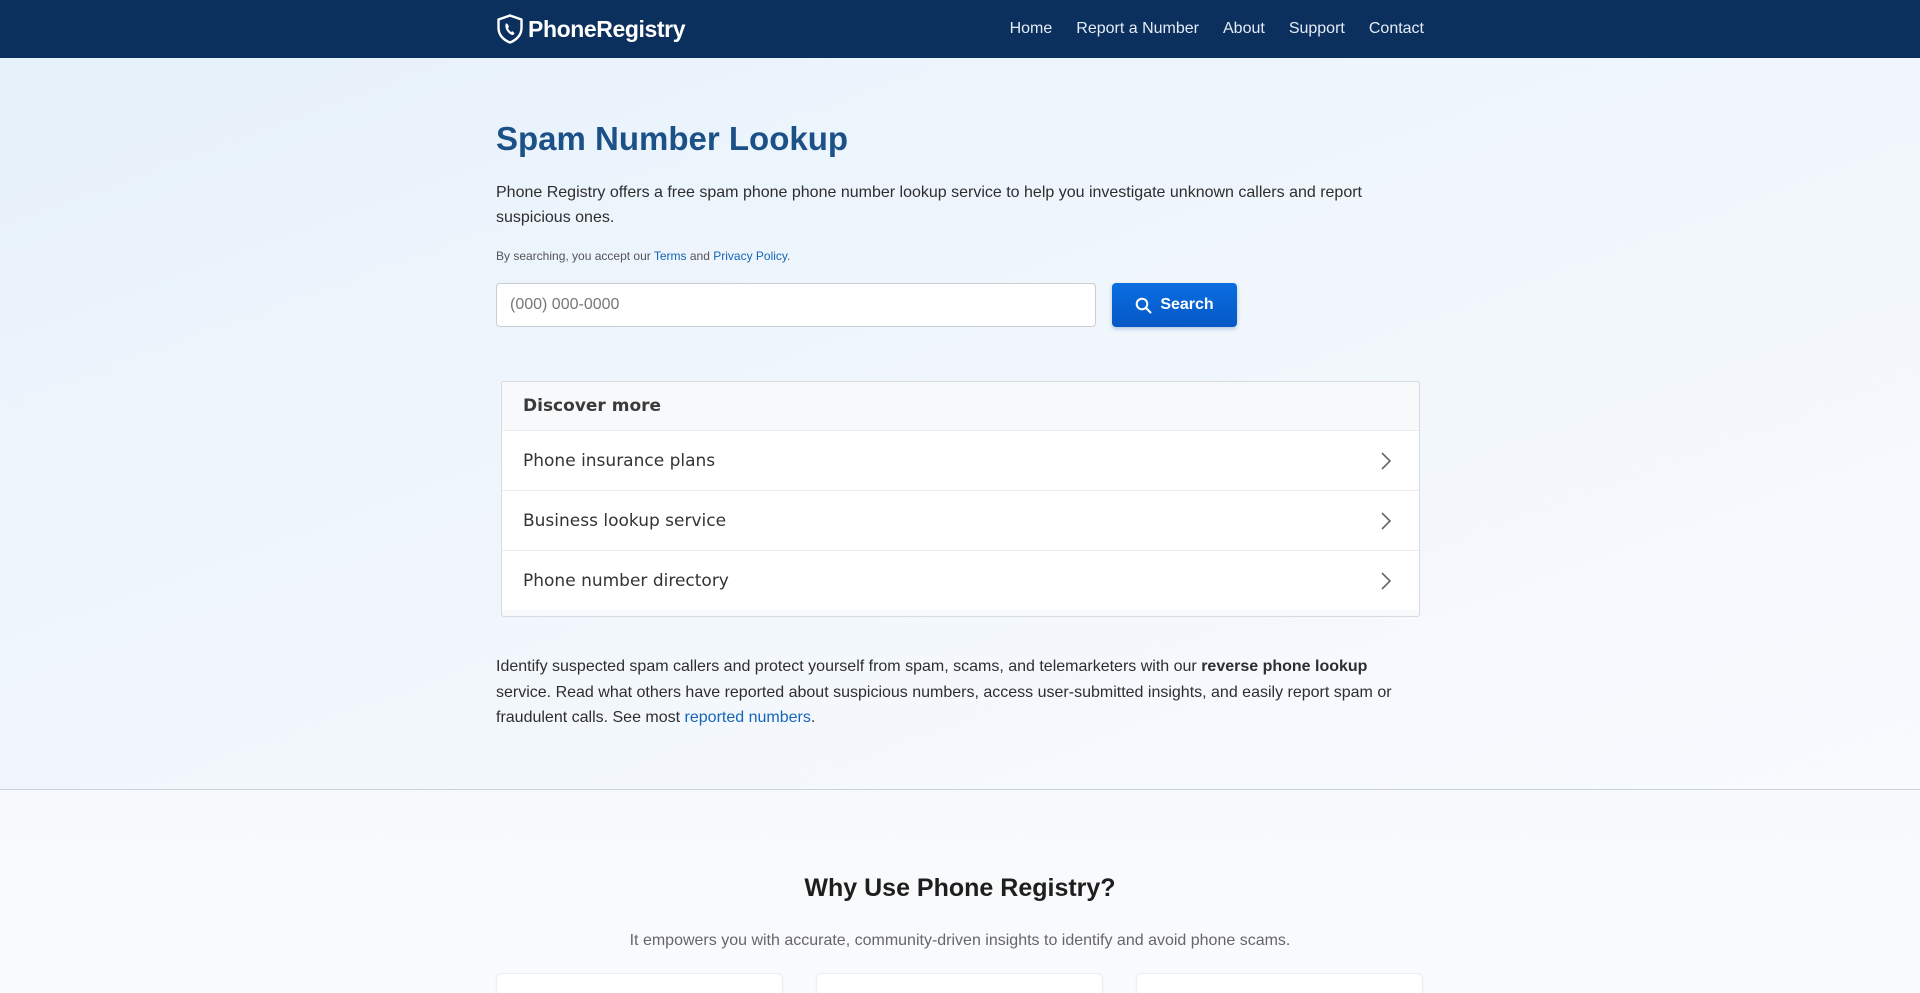  What do you see at coordinates (960, 520) in the screenshot?
I see `discover-item-business-lookup-service: Business lookup service` at bounding box center [960, 520].